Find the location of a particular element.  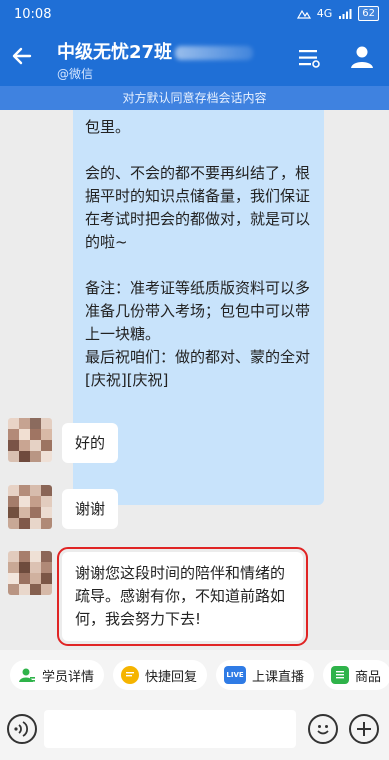

quick-action-bar: 学员详情 快捷回复 LIVE 上课直播 商品 is located at coordinates (194, 675).